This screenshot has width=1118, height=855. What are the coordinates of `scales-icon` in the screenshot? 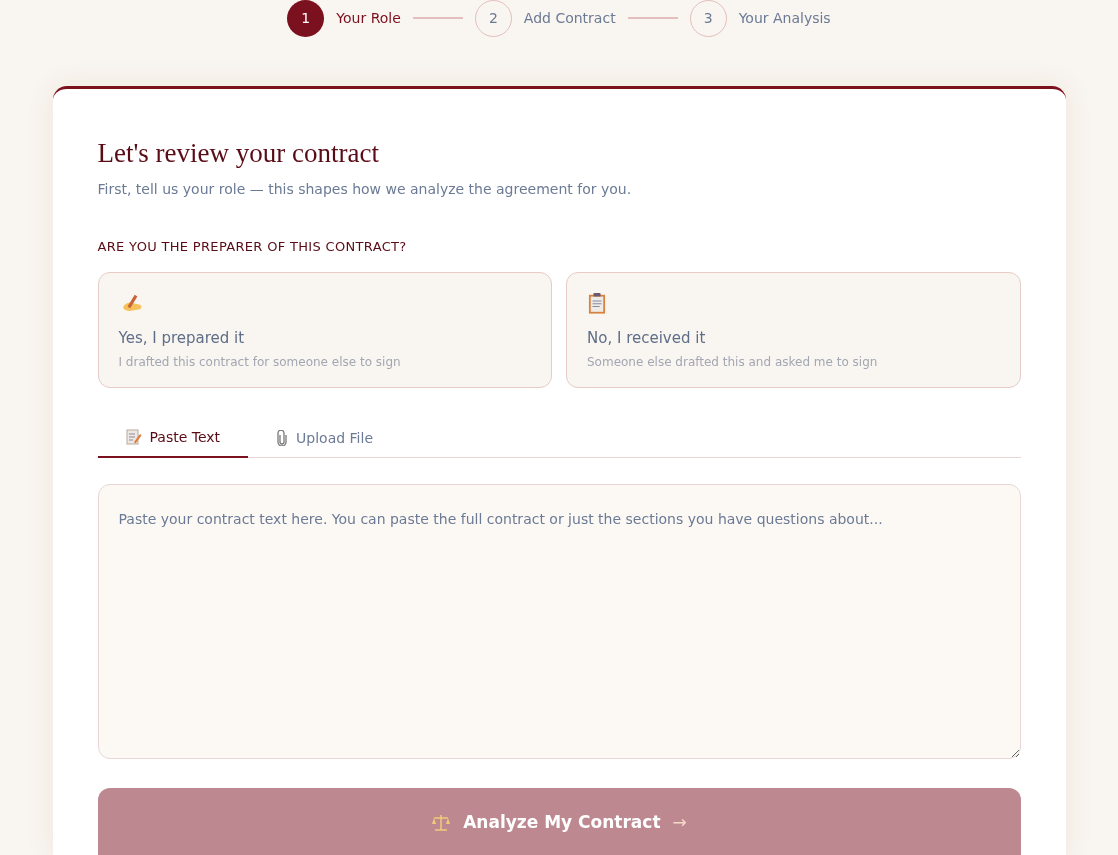 It's located at (441, 823).